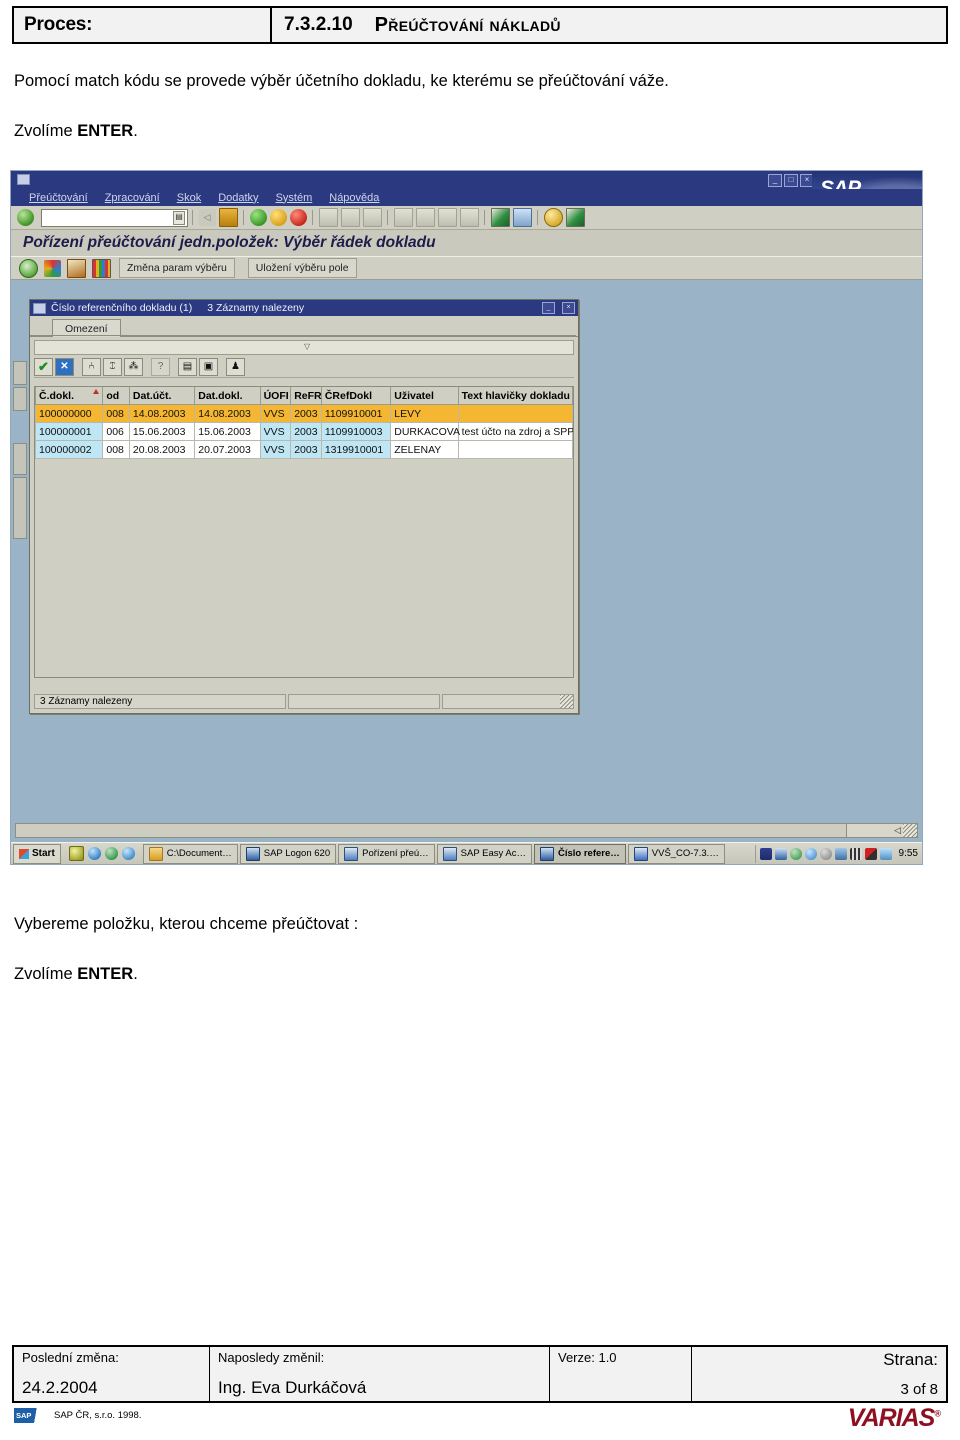 The image size is (960, 1440). Describe the element at coordinates (64, 367) in the screenshot. I see `cancel-x-icon: ✕` at that location.